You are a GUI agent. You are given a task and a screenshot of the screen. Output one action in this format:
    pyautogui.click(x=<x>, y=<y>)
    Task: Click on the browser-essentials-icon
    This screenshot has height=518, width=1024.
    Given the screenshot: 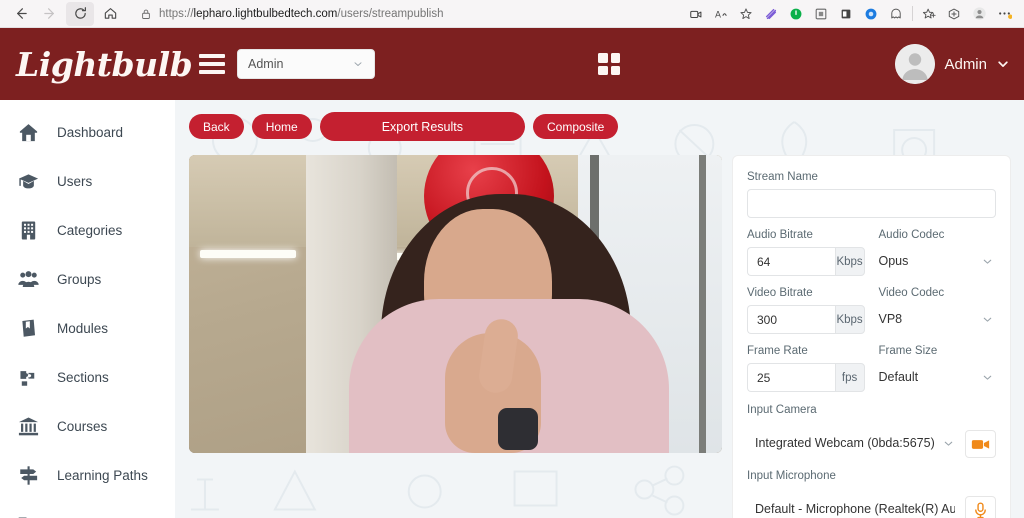 What is the action you would take?
    pyautogui.click(x=954, y=14)
    